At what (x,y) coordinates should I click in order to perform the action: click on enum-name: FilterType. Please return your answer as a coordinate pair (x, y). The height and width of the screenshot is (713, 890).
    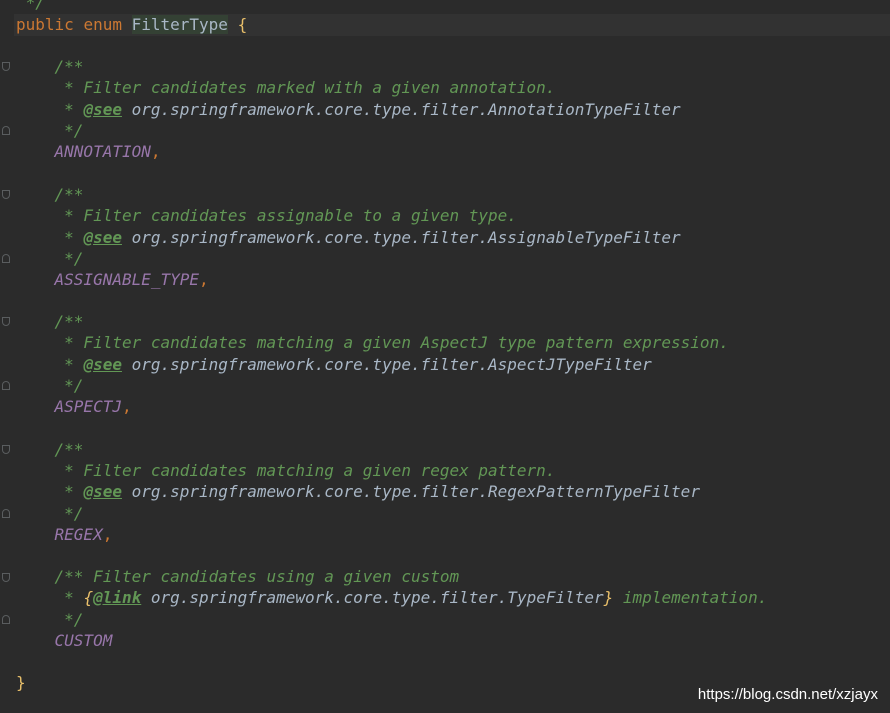
    Looking at the image, I should click on (179, 24).